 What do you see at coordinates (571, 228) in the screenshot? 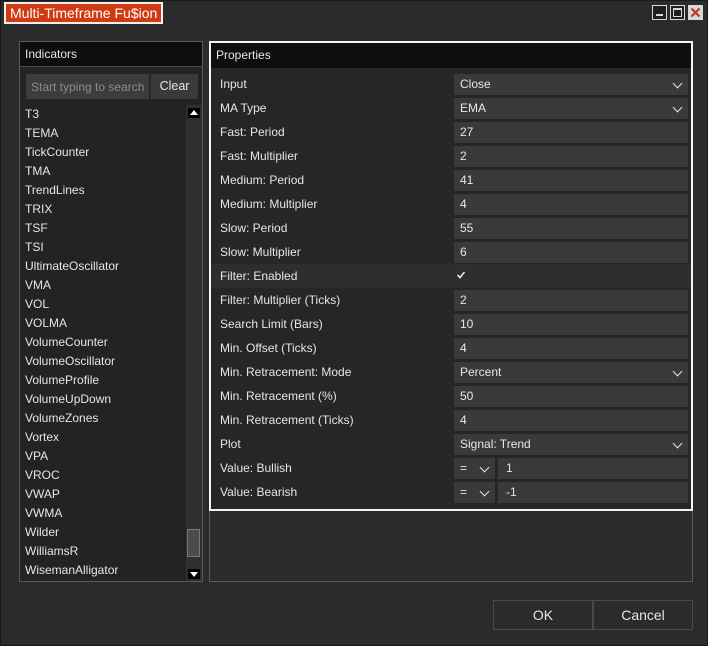
I see `slow-period-field: 55` at bounding box center [571, 228].